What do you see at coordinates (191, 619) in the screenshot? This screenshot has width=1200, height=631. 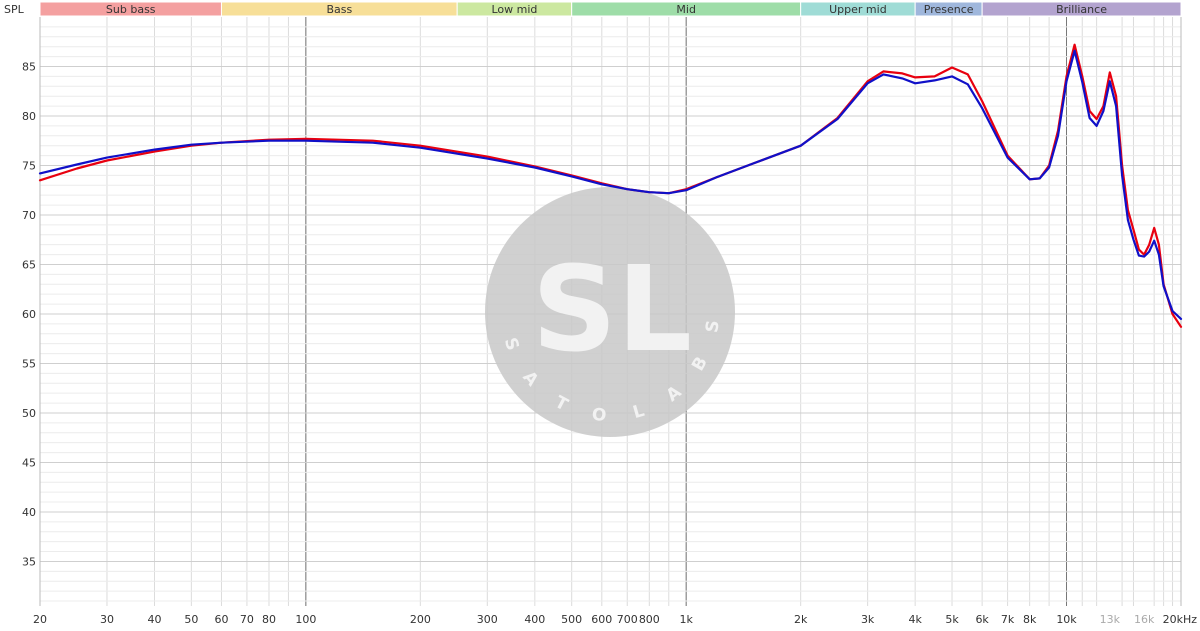 I see `x-tick-label: 50` at bounding box center [191, 619].